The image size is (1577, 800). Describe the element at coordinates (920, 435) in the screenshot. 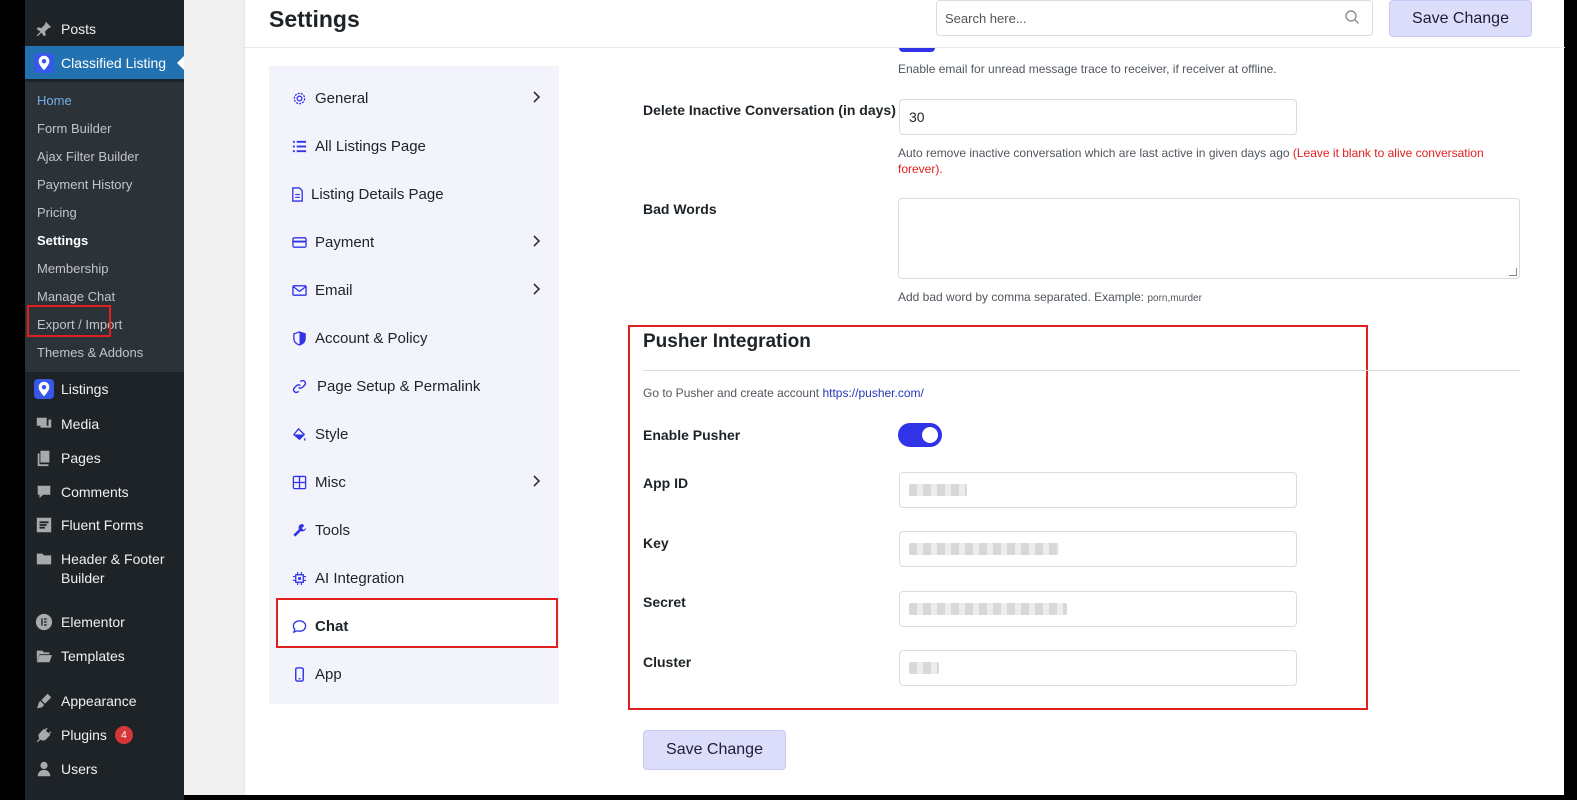

I see `enable-pusher-toggle` at that location.